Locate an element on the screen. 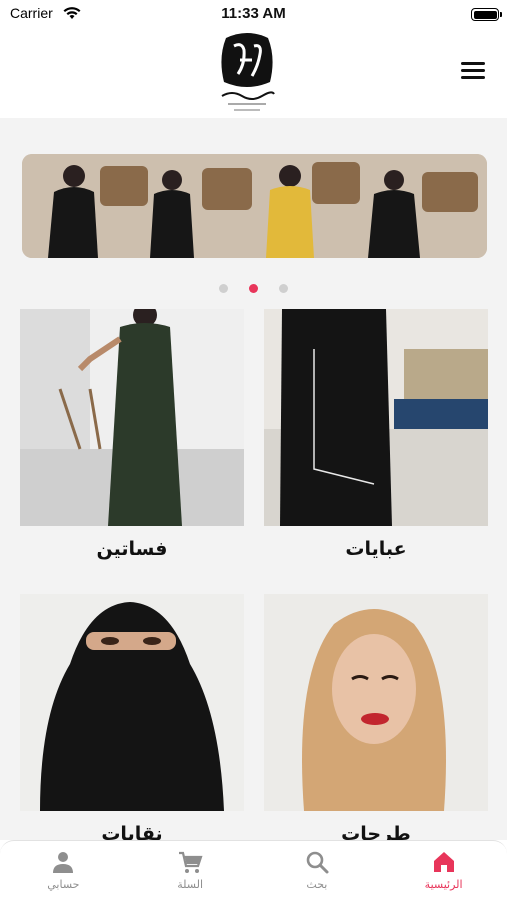 The image size is (507, 900). tab-label: الرئيسية is located at coordinates (443, 884).